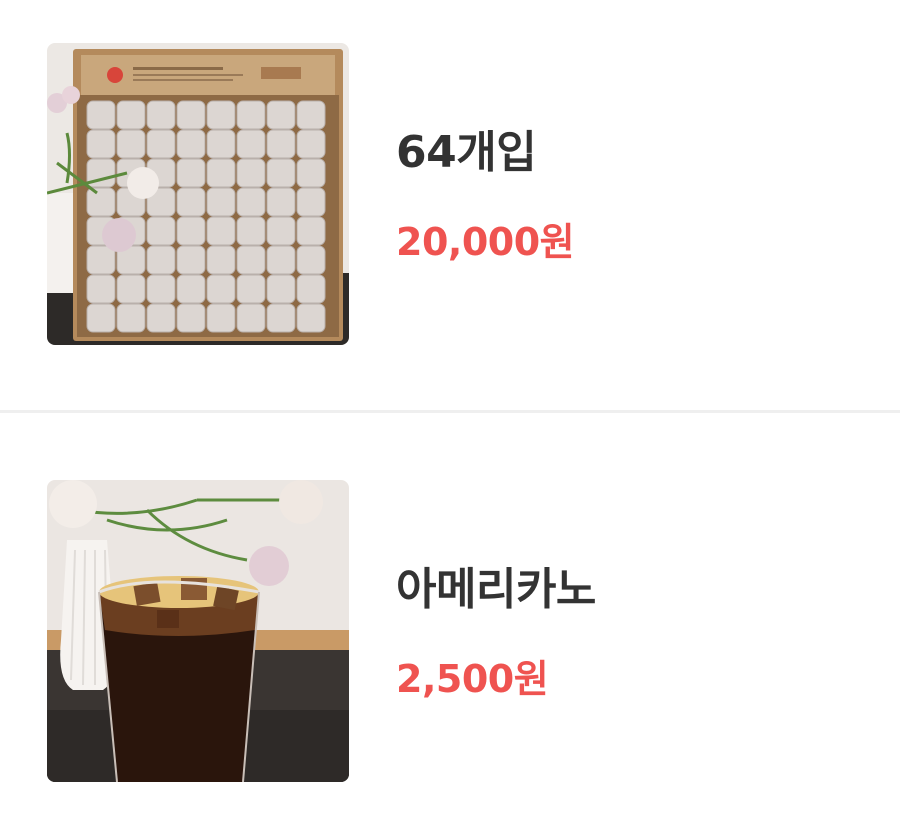 This screenshot has height=824, width=900. I want to click on divider, so click(450, 411).